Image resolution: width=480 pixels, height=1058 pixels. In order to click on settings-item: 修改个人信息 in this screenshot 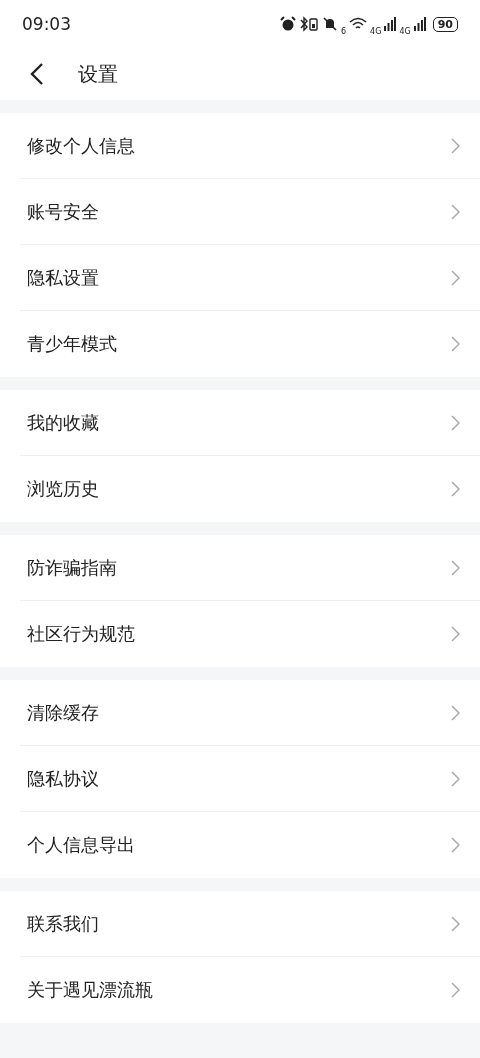, I will do `click(250, 146)`.